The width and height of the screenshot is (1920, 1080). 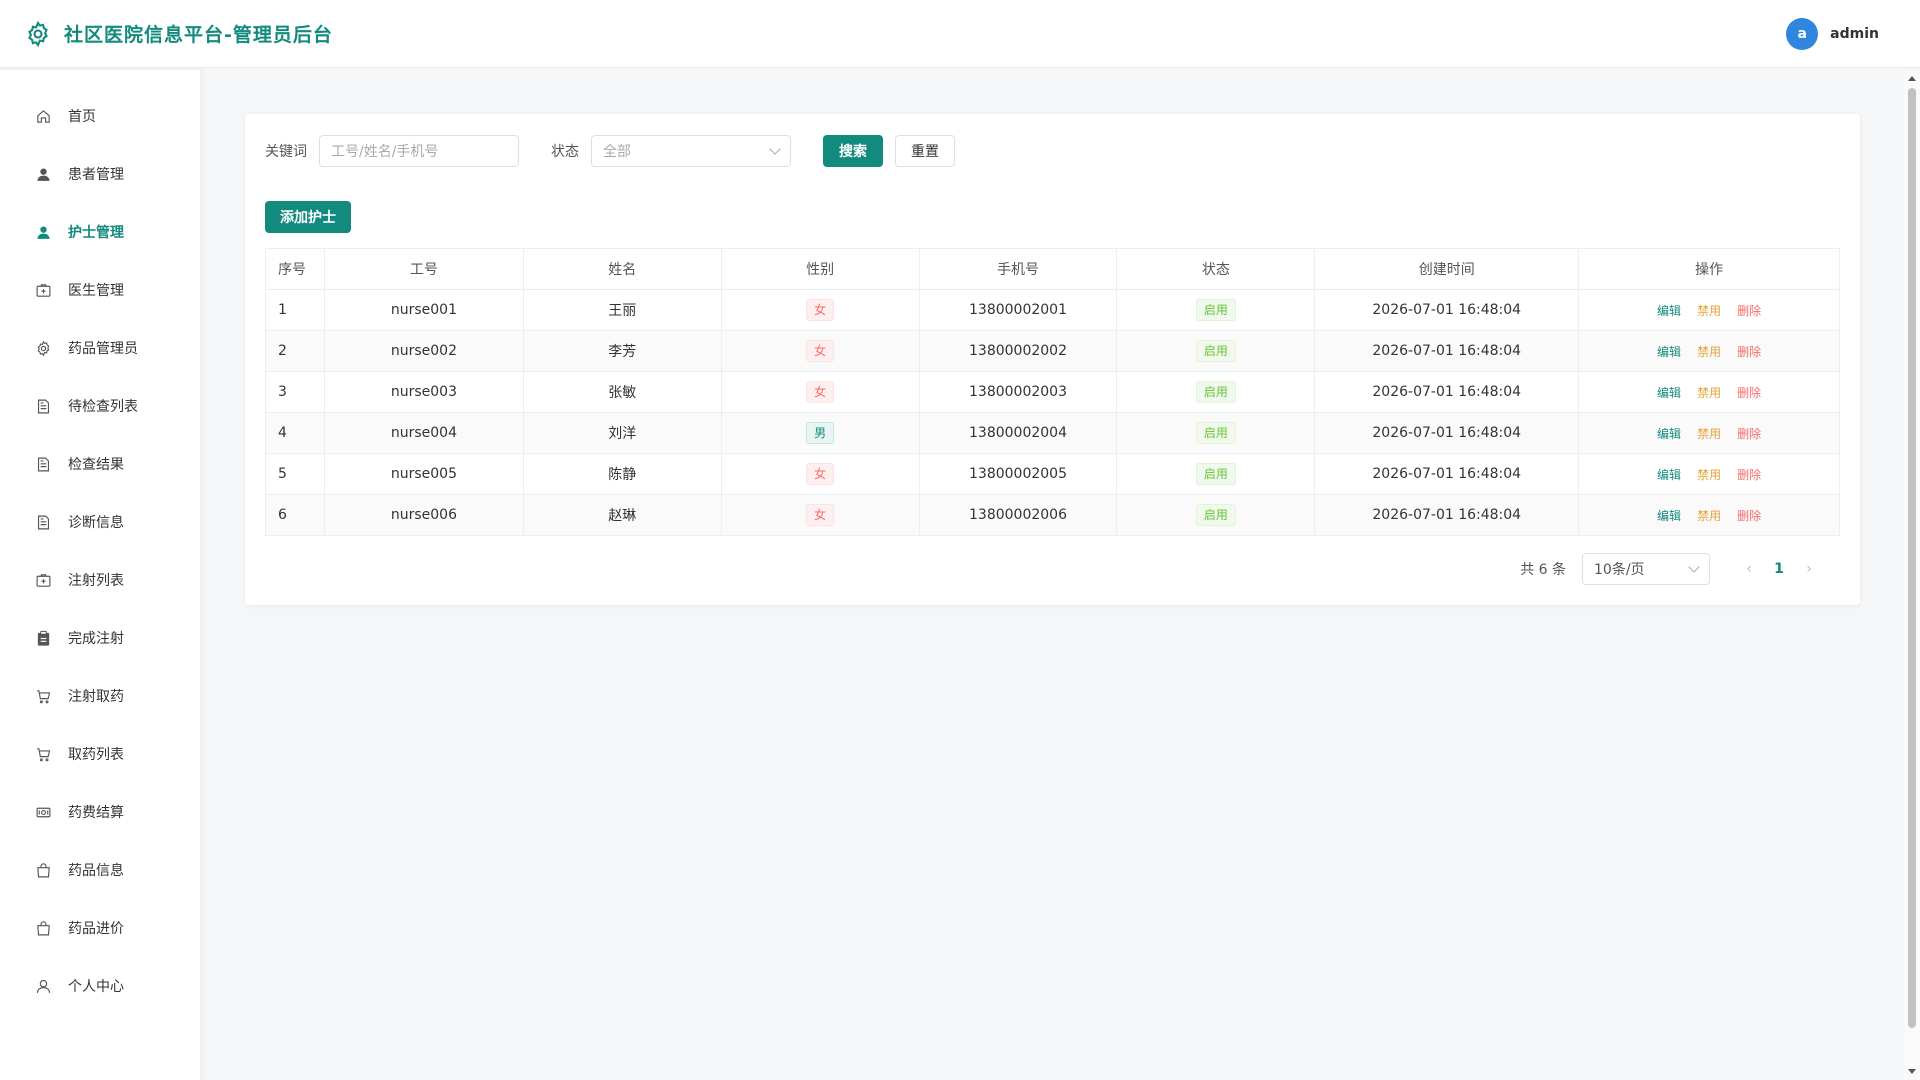 I want to click on sidebar-item-8: 注射列表, so click(x=100, y=580).